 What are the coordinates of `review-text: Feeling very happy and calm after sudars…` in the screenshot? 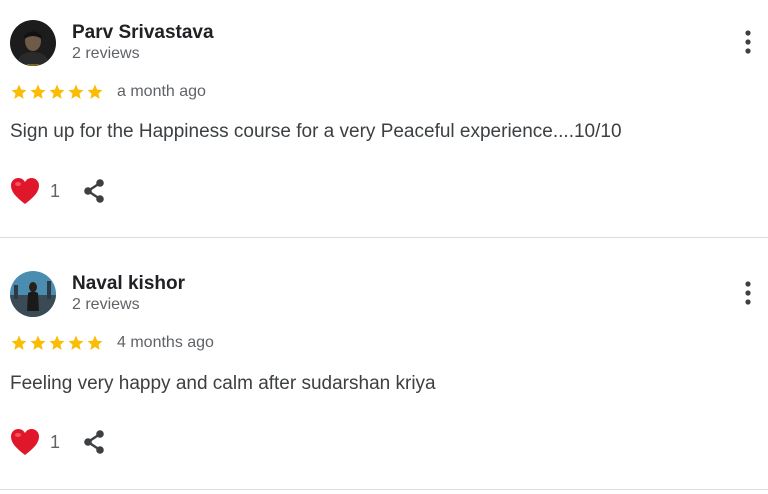 It's located at (223, 383).